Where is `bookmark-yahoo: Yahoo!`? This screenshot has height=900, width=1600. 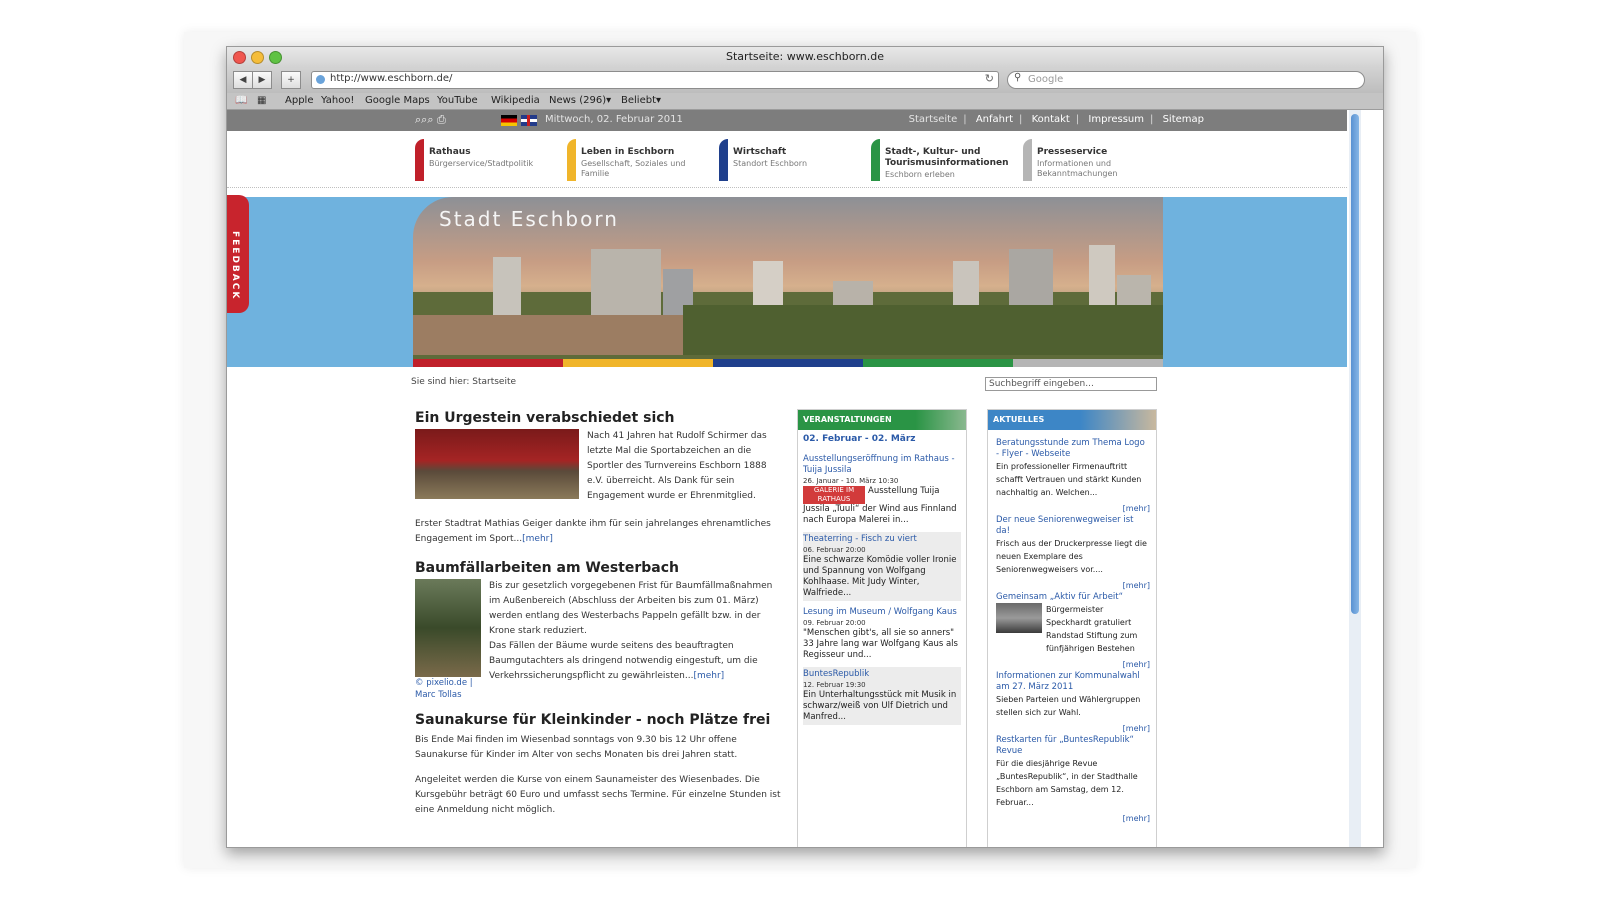
bookmark-yahoo: Yahoo! is located at coordinates (337, 100).